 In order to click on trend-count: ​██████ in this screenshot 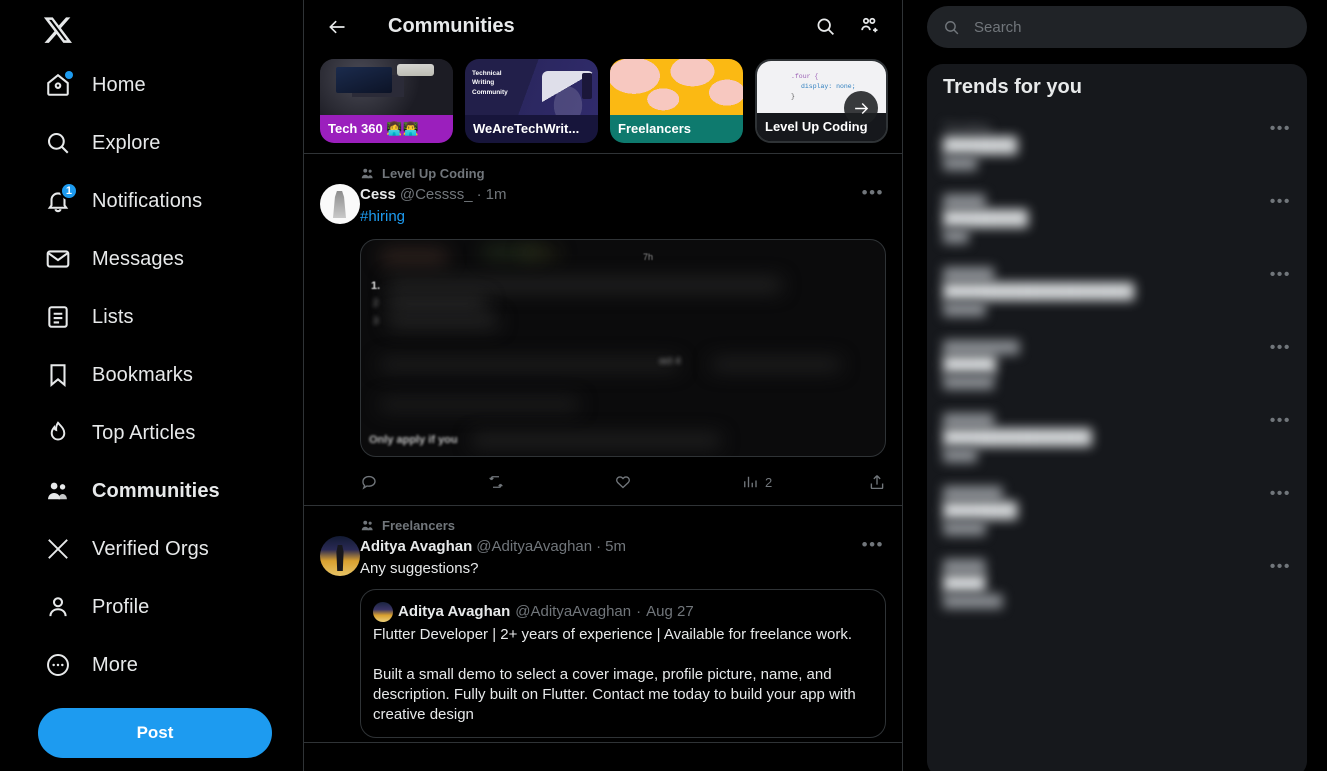, I will do `click(969, 382)`.